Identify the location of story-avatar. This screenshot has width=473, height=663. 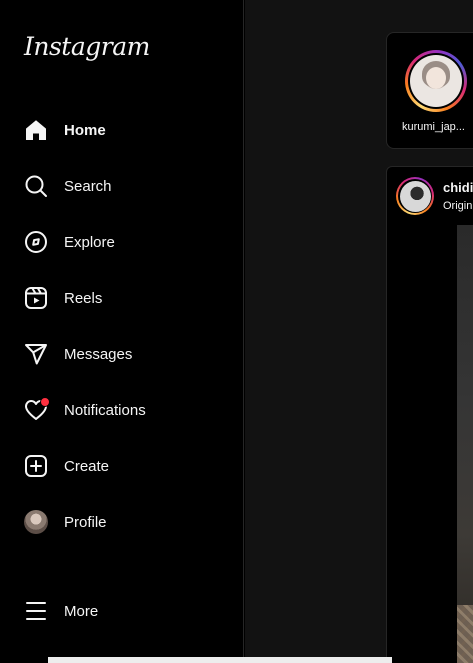
(436, 81).